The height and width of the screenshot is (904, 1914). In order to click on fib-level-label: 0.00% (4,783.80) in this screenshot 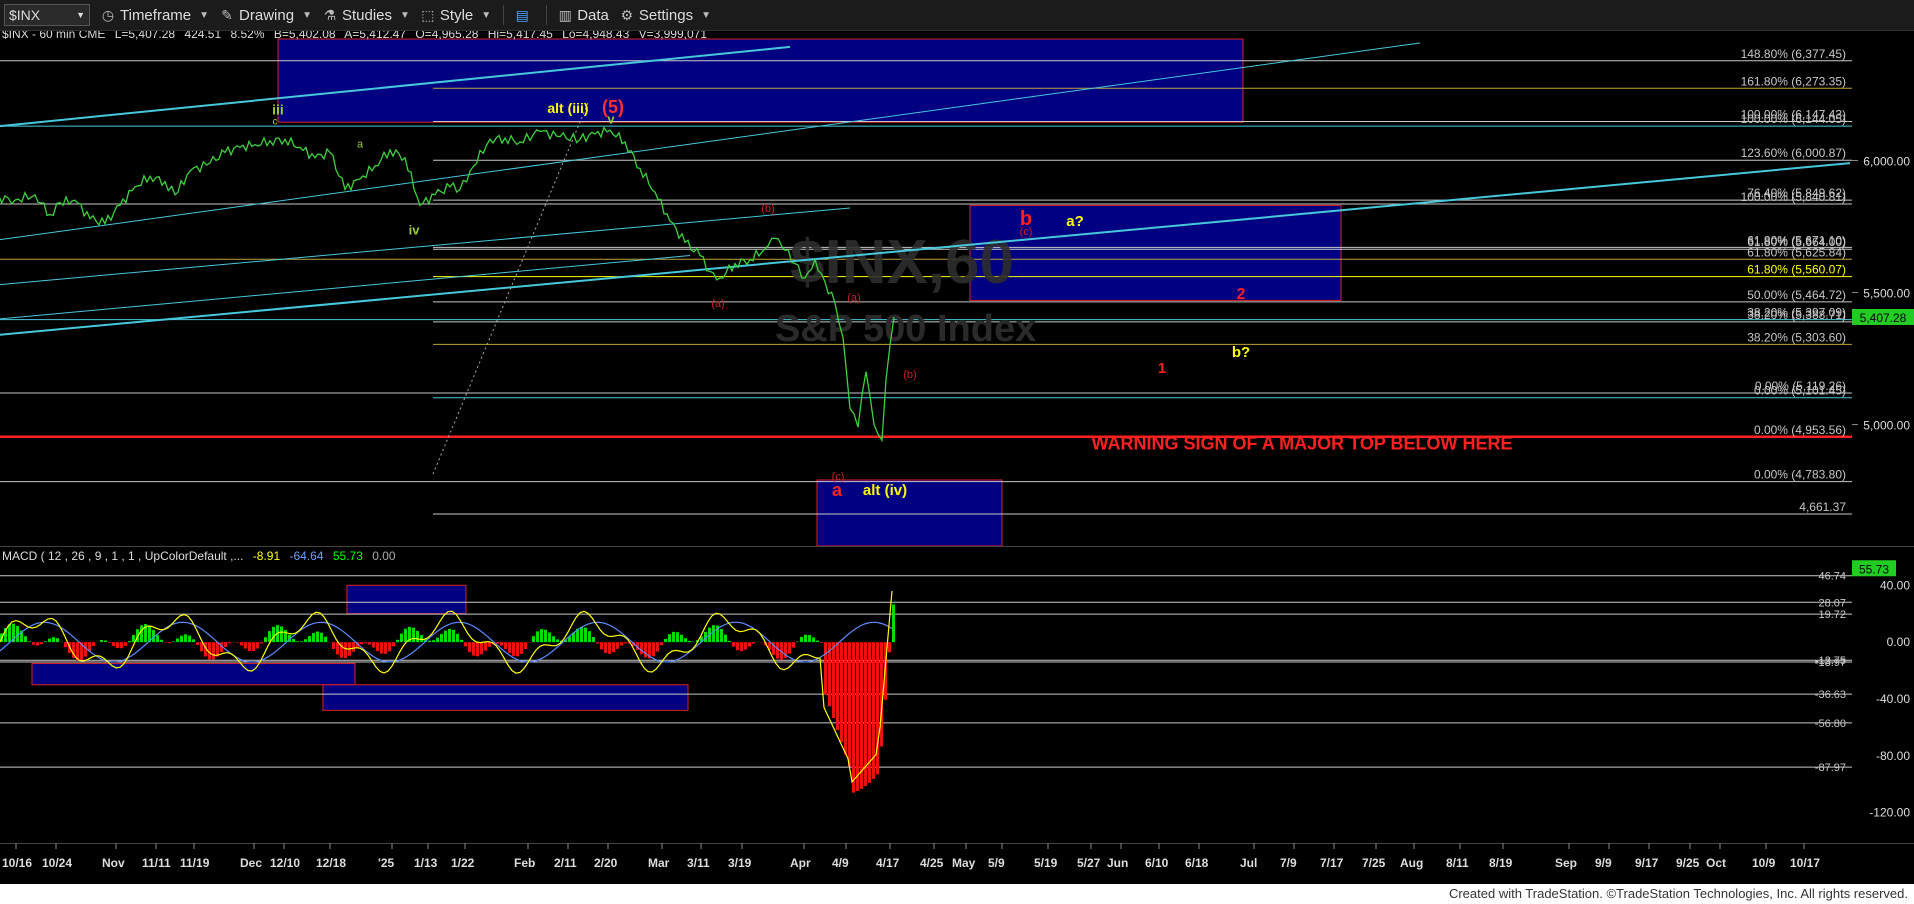, I will do `click(1800, 475)`.